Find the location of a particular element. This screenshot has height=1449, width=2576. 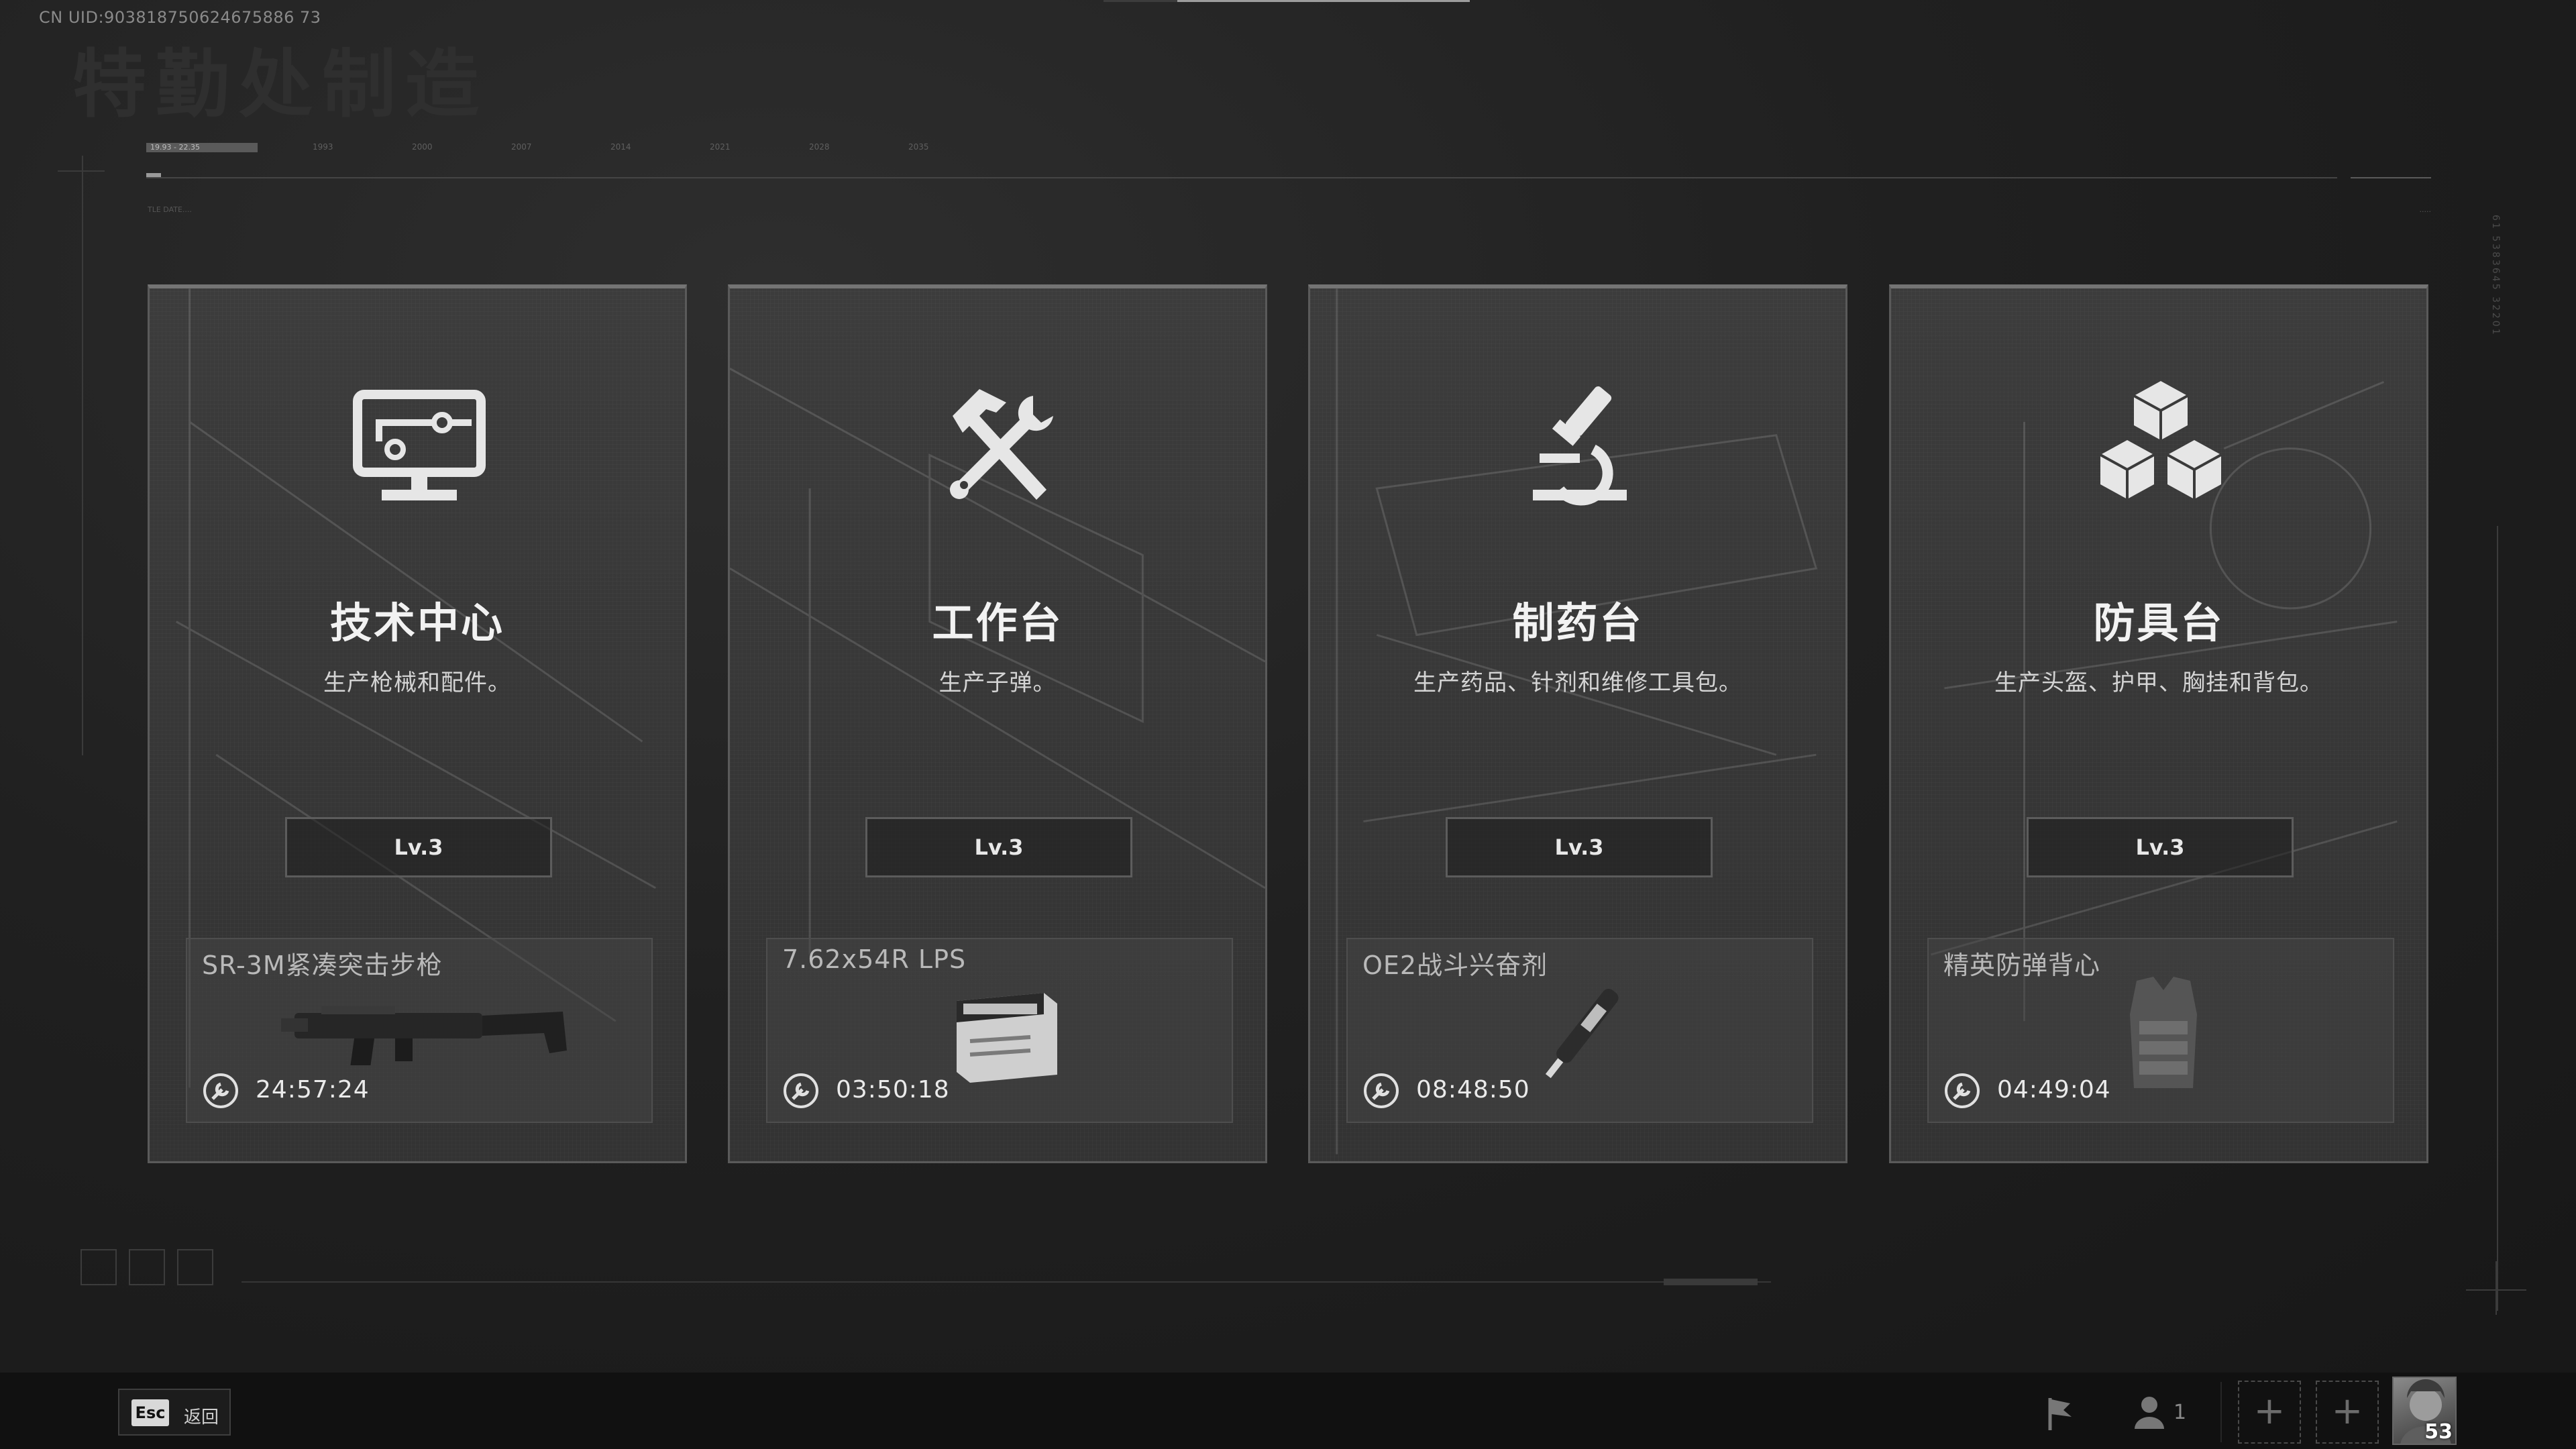

esc-key-icon: Esc is located at coordinates (150, 1412).